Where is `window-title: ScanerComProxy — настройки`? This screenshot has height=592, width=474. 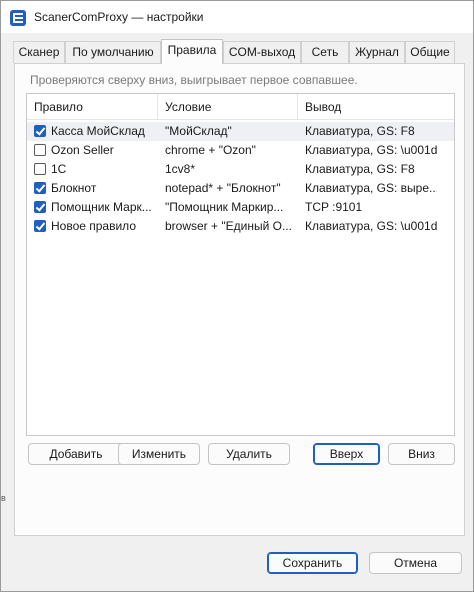 window-title: ScanerComProxy — настройки is located at coordinates (119, 17).